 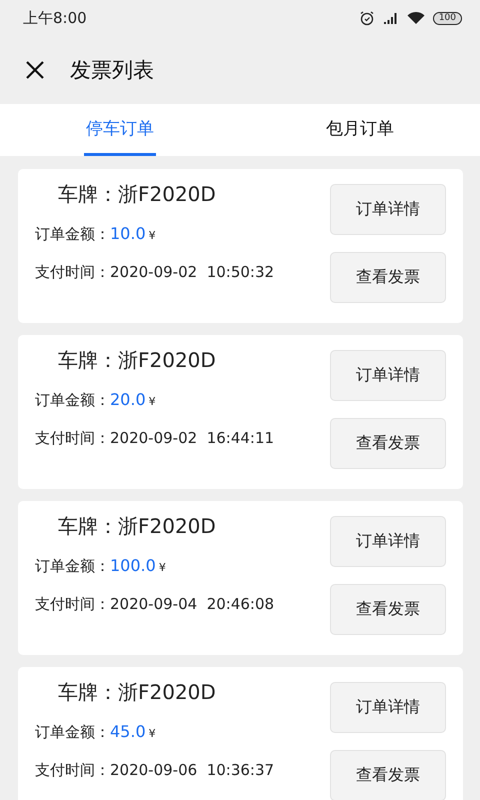 What do you see at coordinates (120, 130) in the screenshot?
I see `tab: 停车订单` at bounding box center [120, 130].